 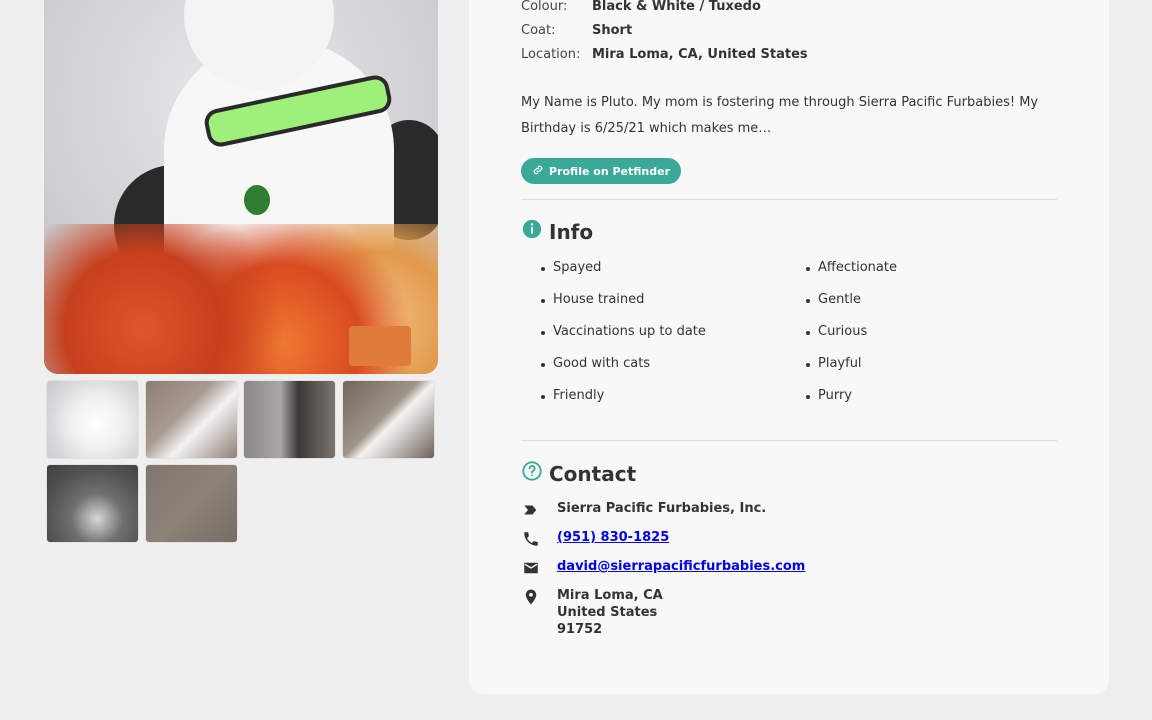 What do you see at coordinates (700, 54) in the screenshot?
I see `attribute-value: Mira Loma, CA, United States` at bounding box center [700, 54].